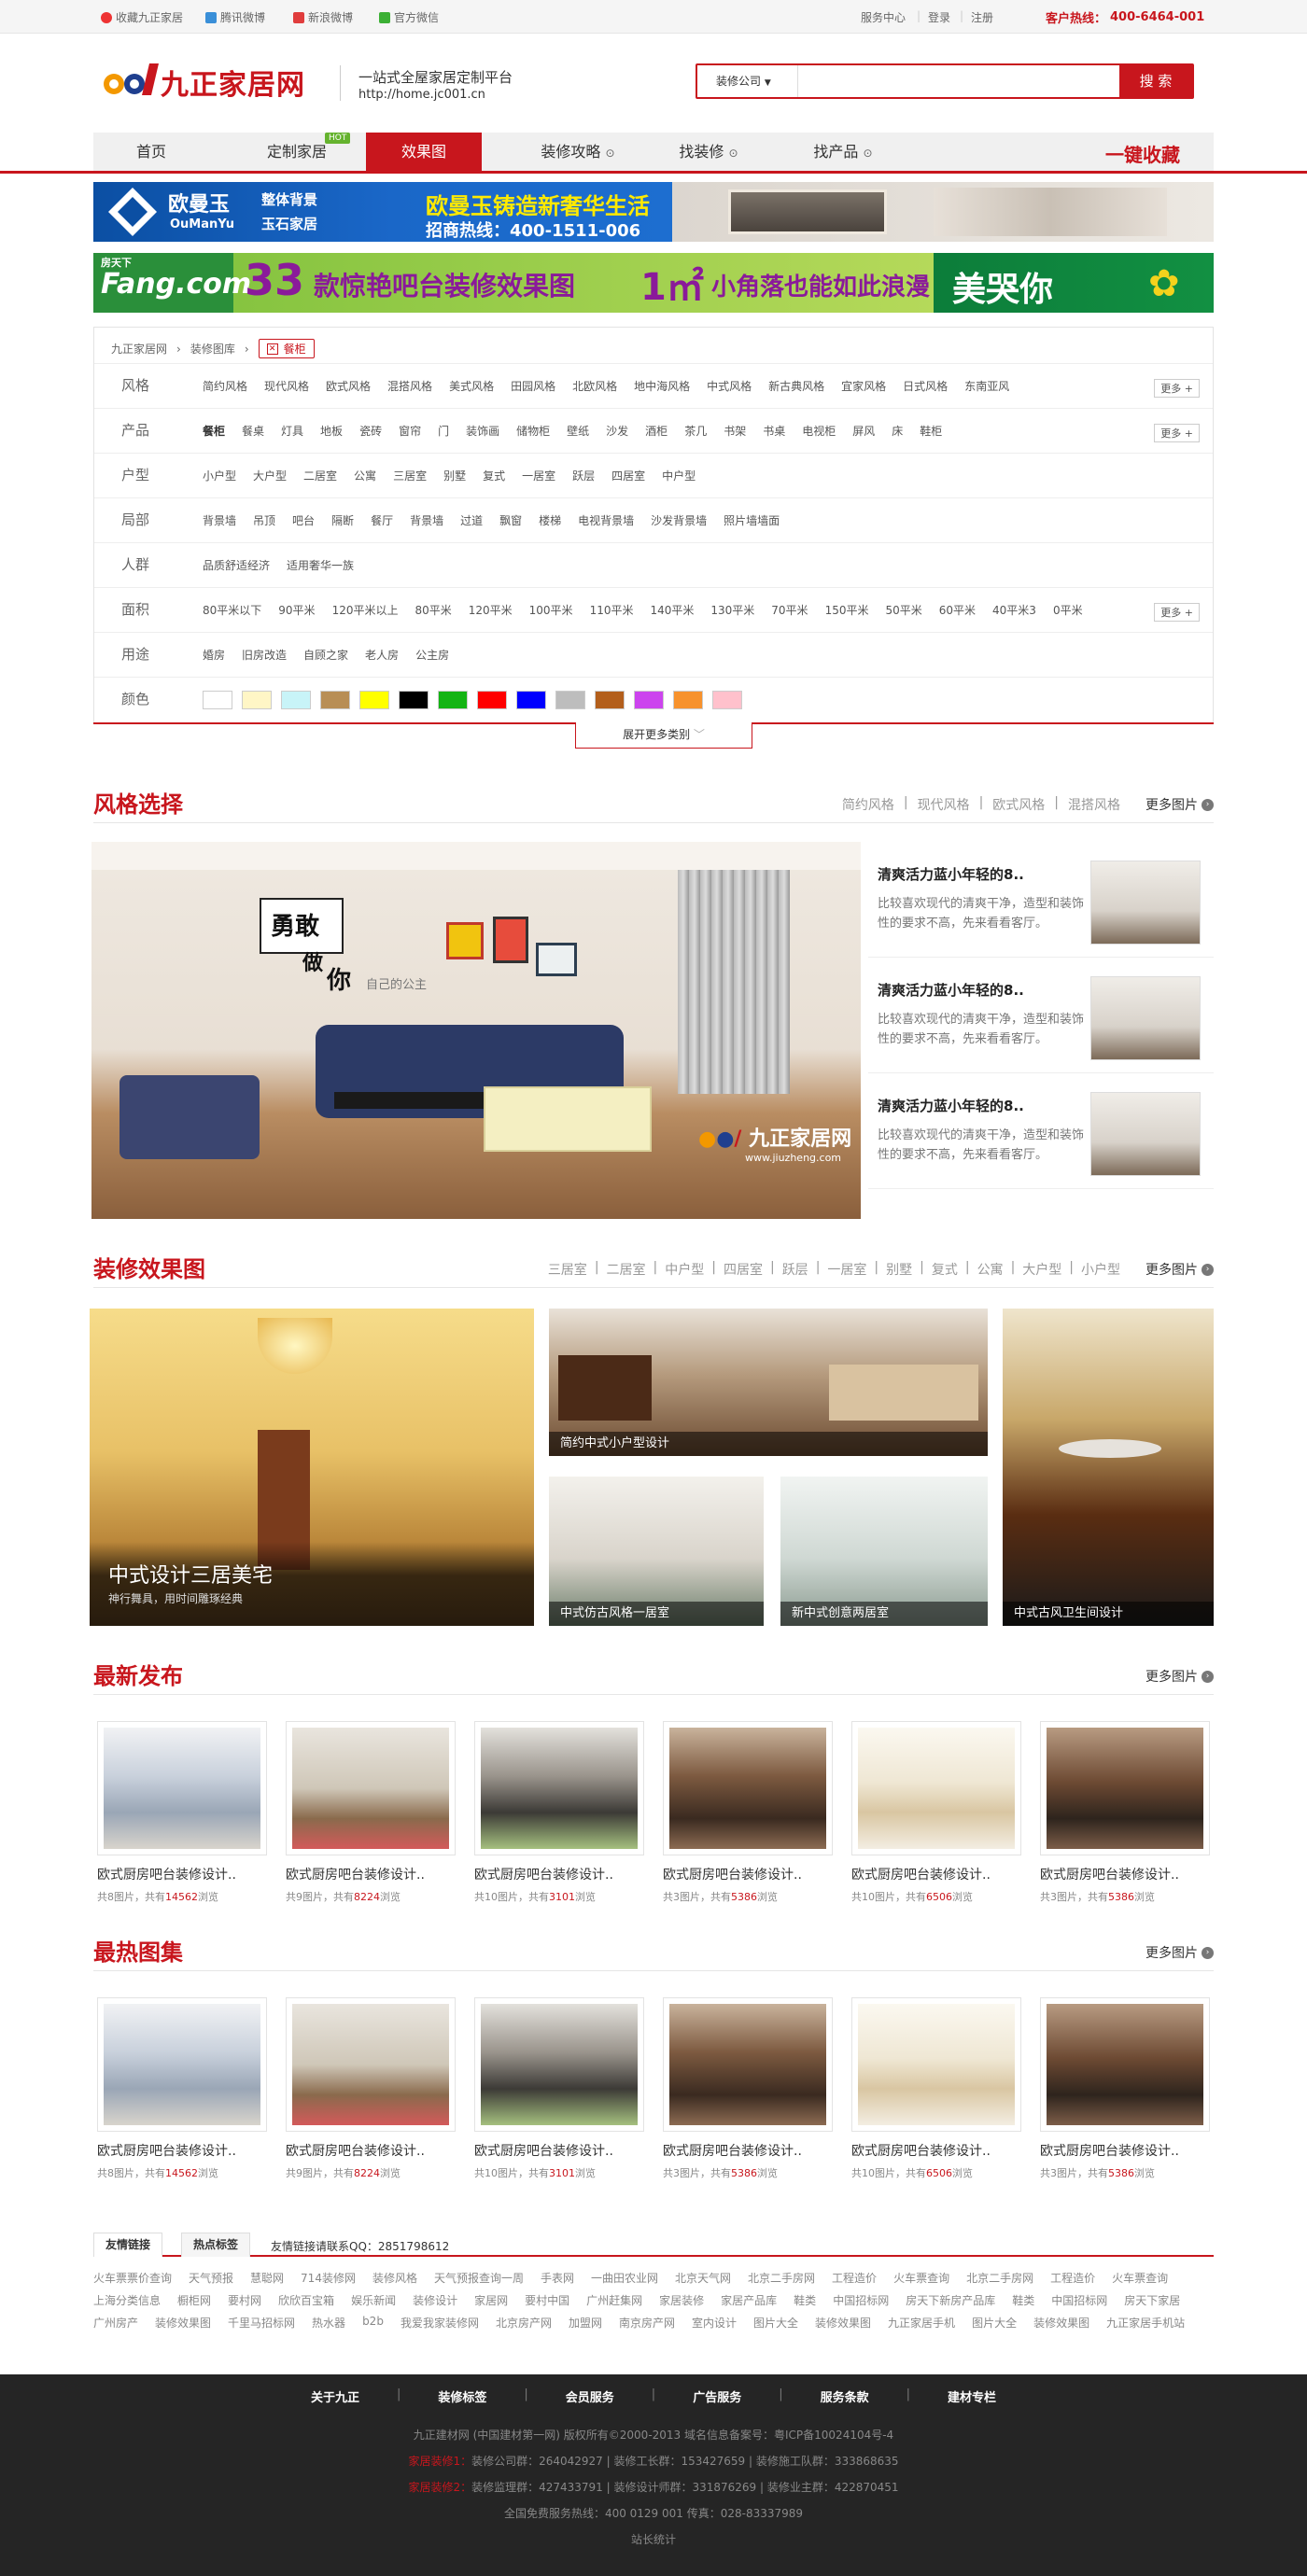  I want to click on filter-option: 公主房, so click(432, 655).